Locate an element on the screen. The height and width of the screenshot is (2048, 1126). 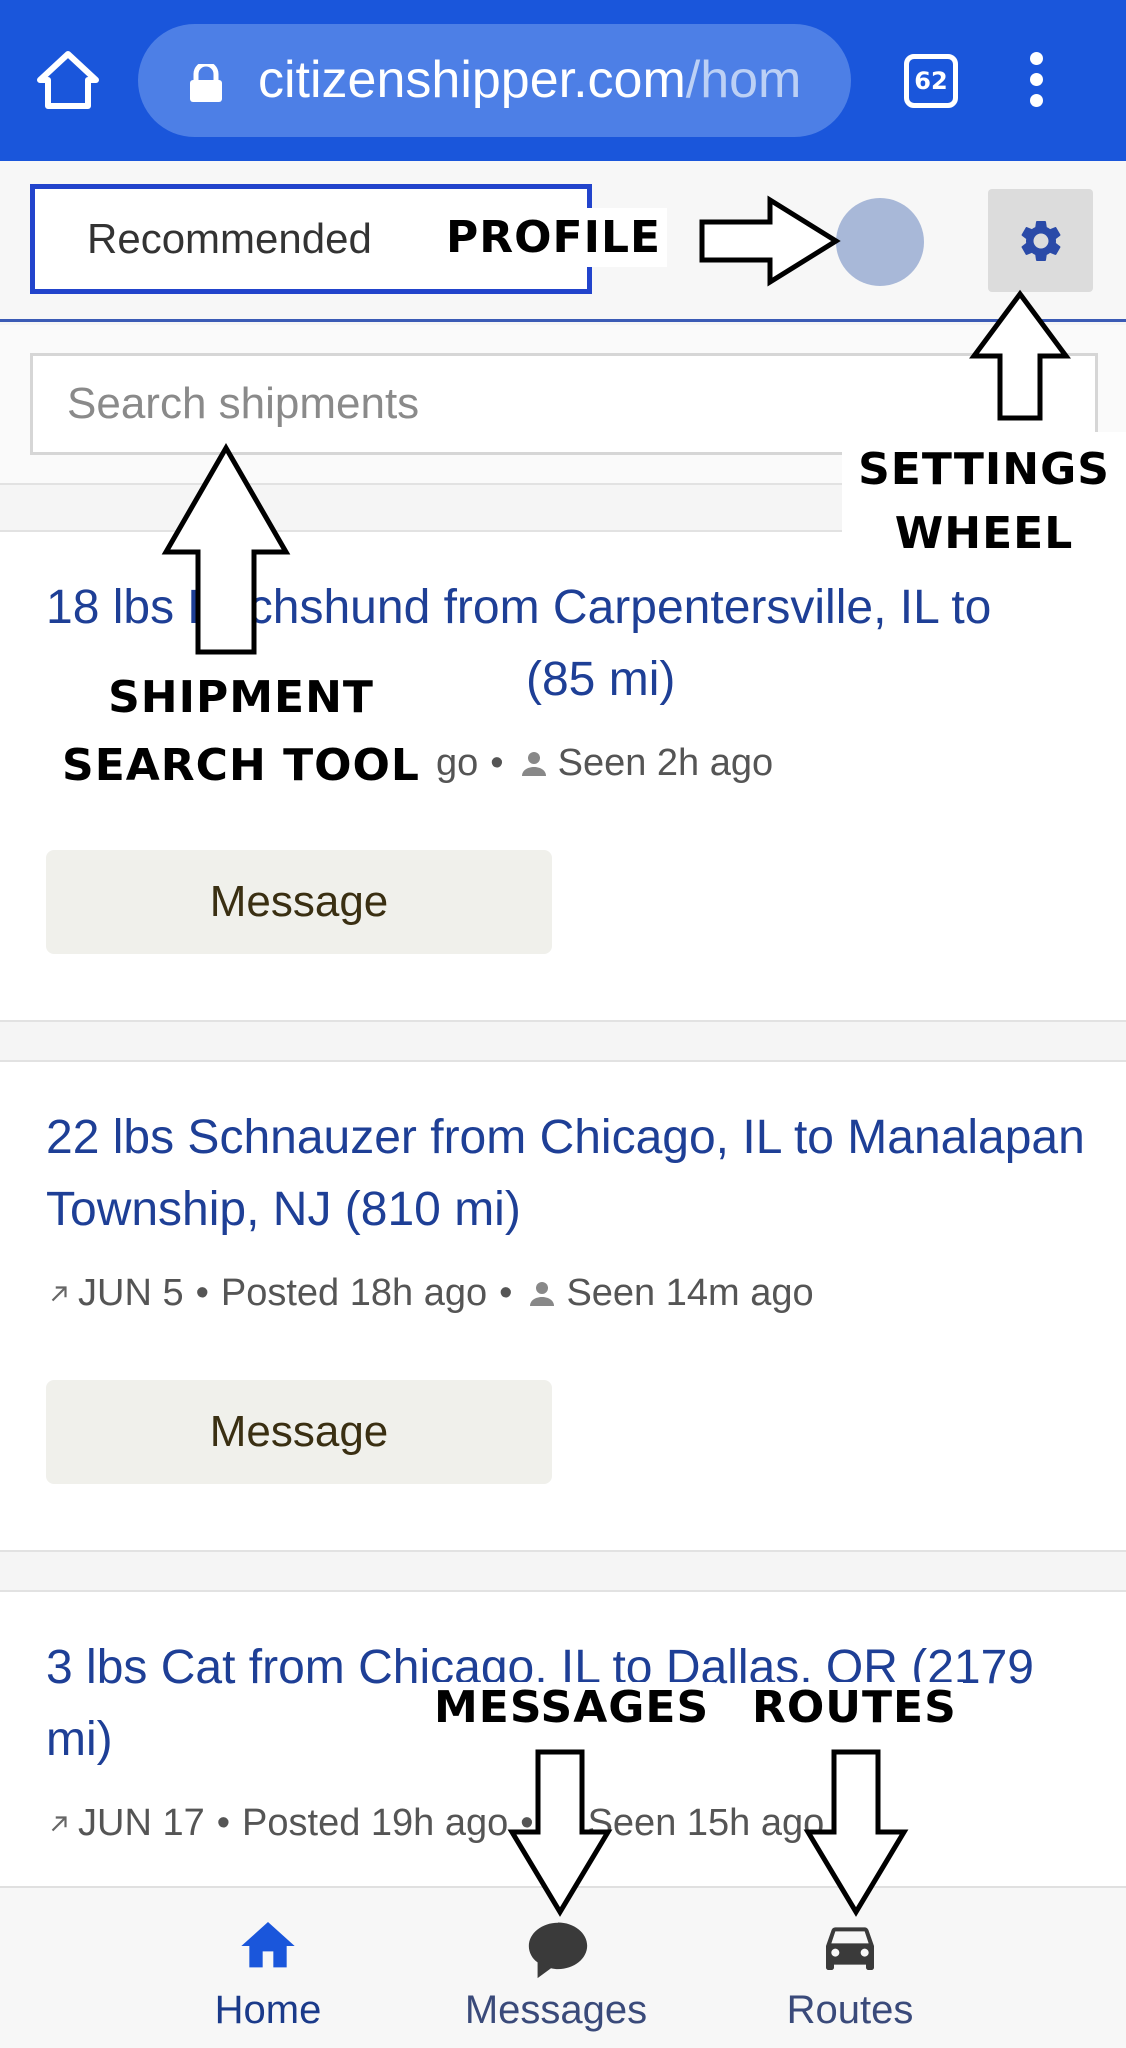
address-bar: citizenshipper.com/hom is located at coordinates (494, 80).